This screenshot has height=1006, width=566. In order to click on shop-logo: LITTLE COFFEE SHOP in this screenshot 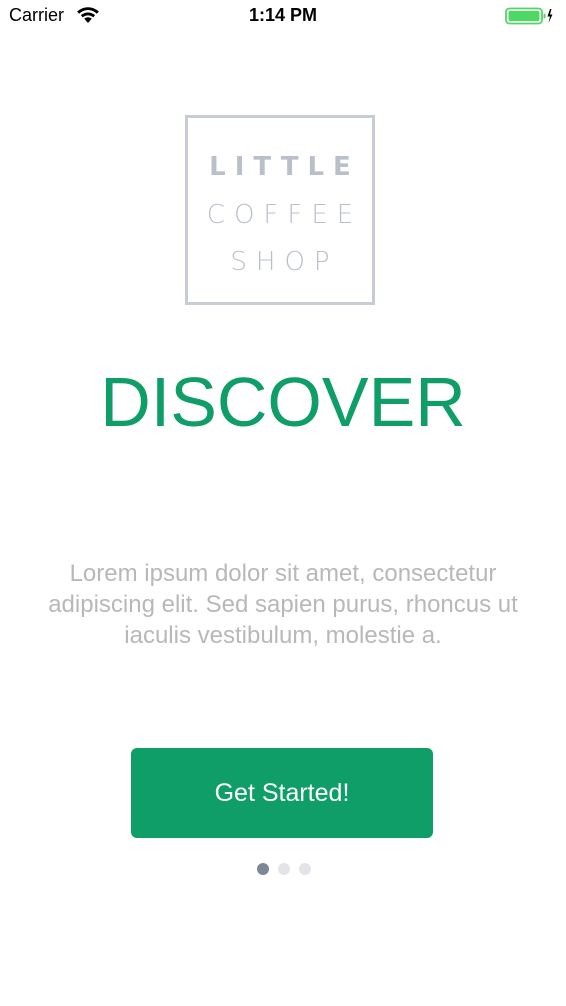, I will do `click(280, 210)`.